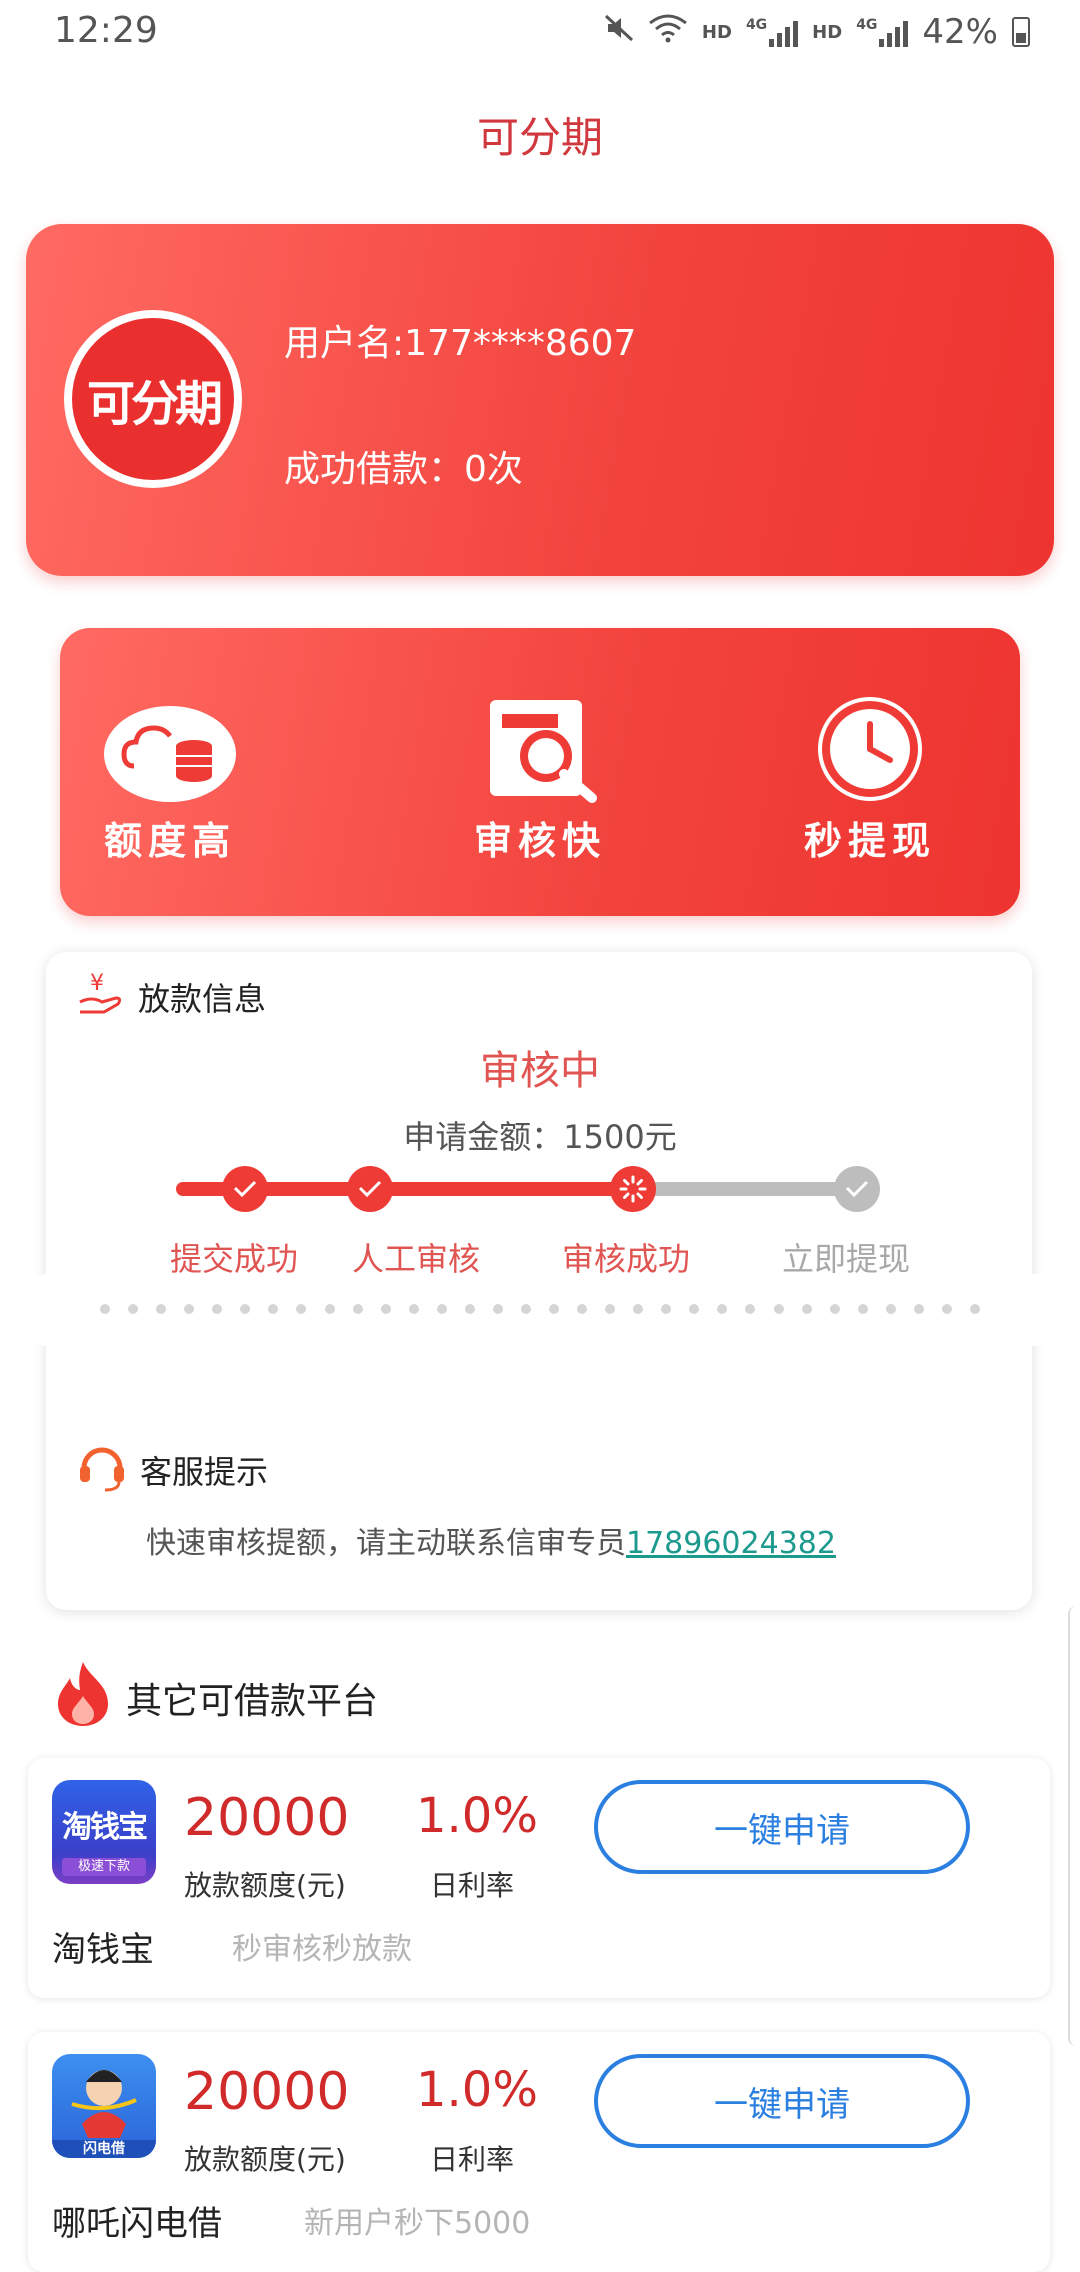 The image size is (1080, 2272). What do you see at coordinates (731, 1543) in the screenshot?
I see `service-phone-link: 17896024382` at bounding box center [731, 1543].